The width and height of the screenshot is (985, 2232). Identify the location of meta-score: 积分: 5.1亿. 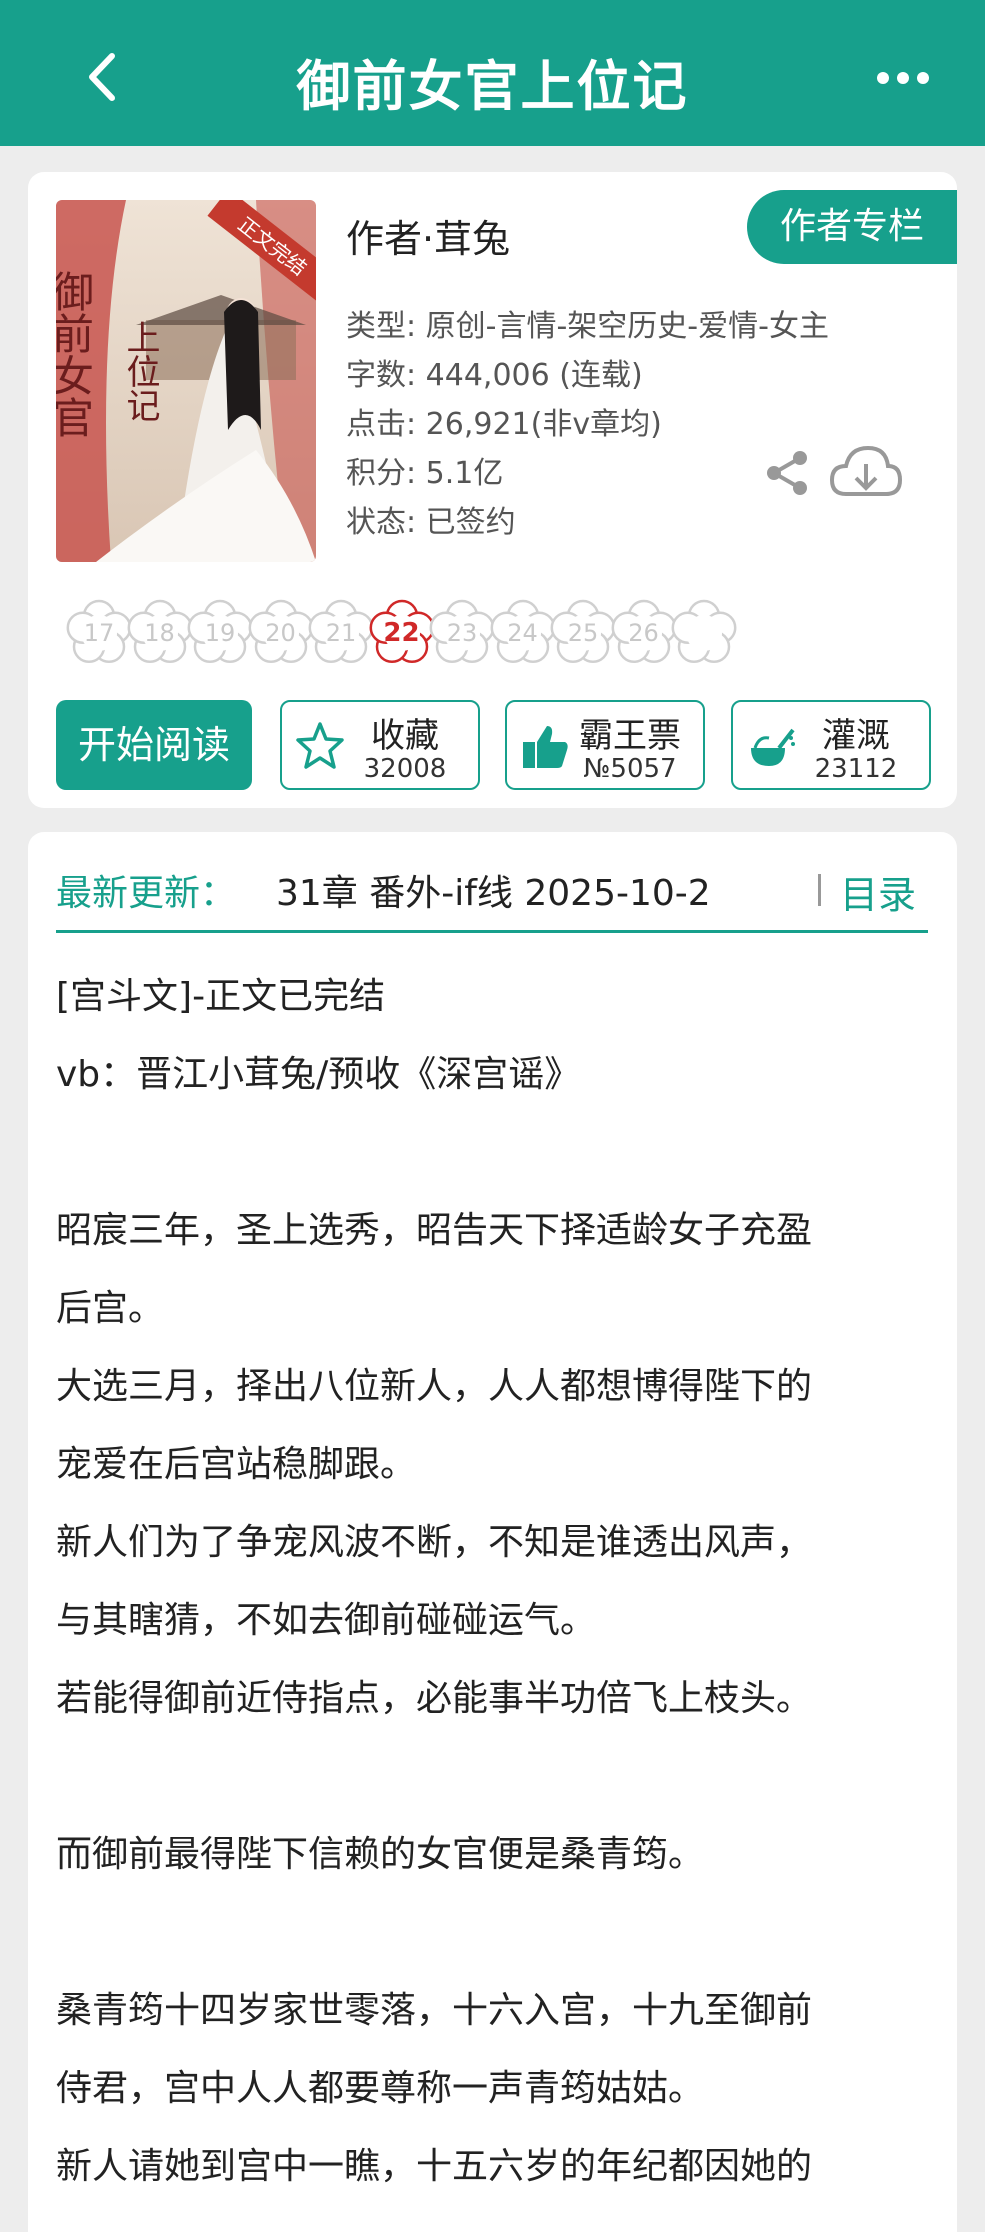
(425, 473).